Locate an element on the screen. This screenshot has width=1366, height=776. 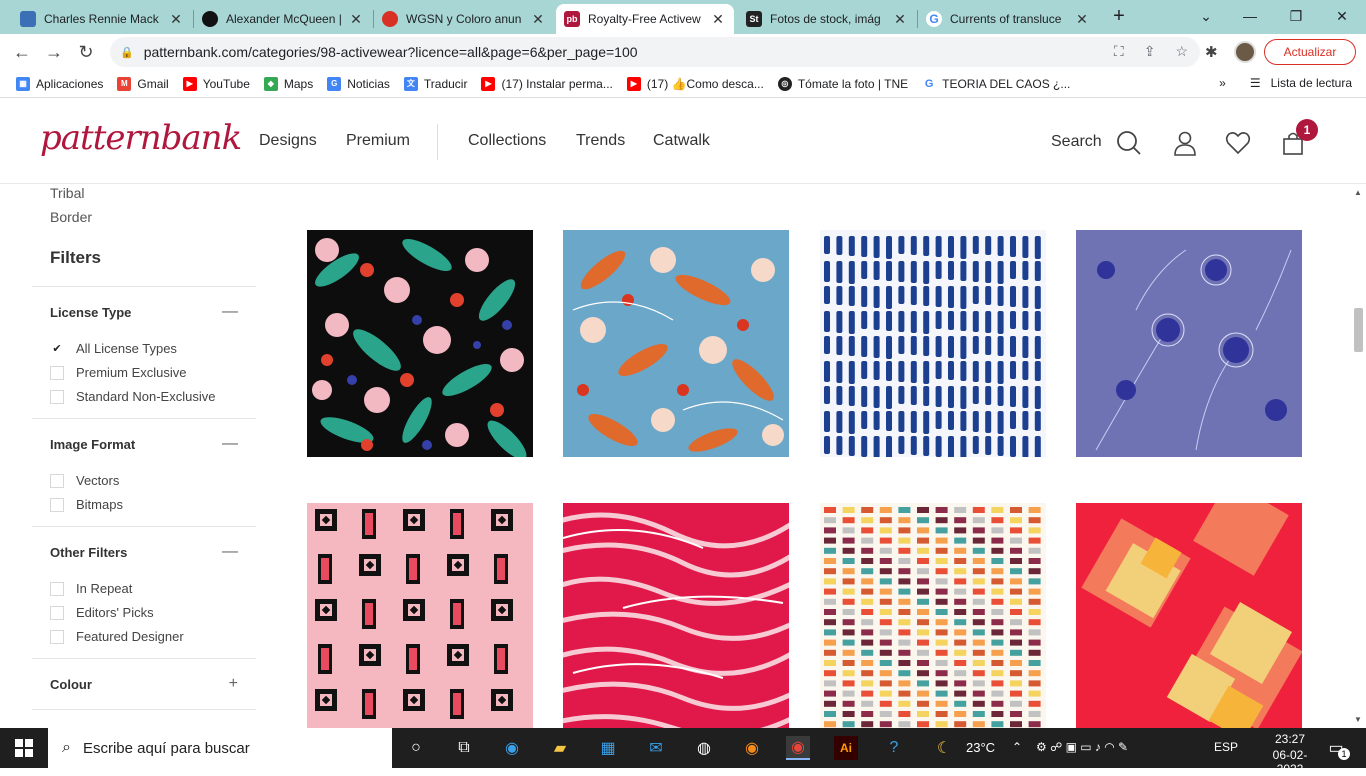
filter-option: Standard Non-Exclusive is located at coordinates (132, 396).